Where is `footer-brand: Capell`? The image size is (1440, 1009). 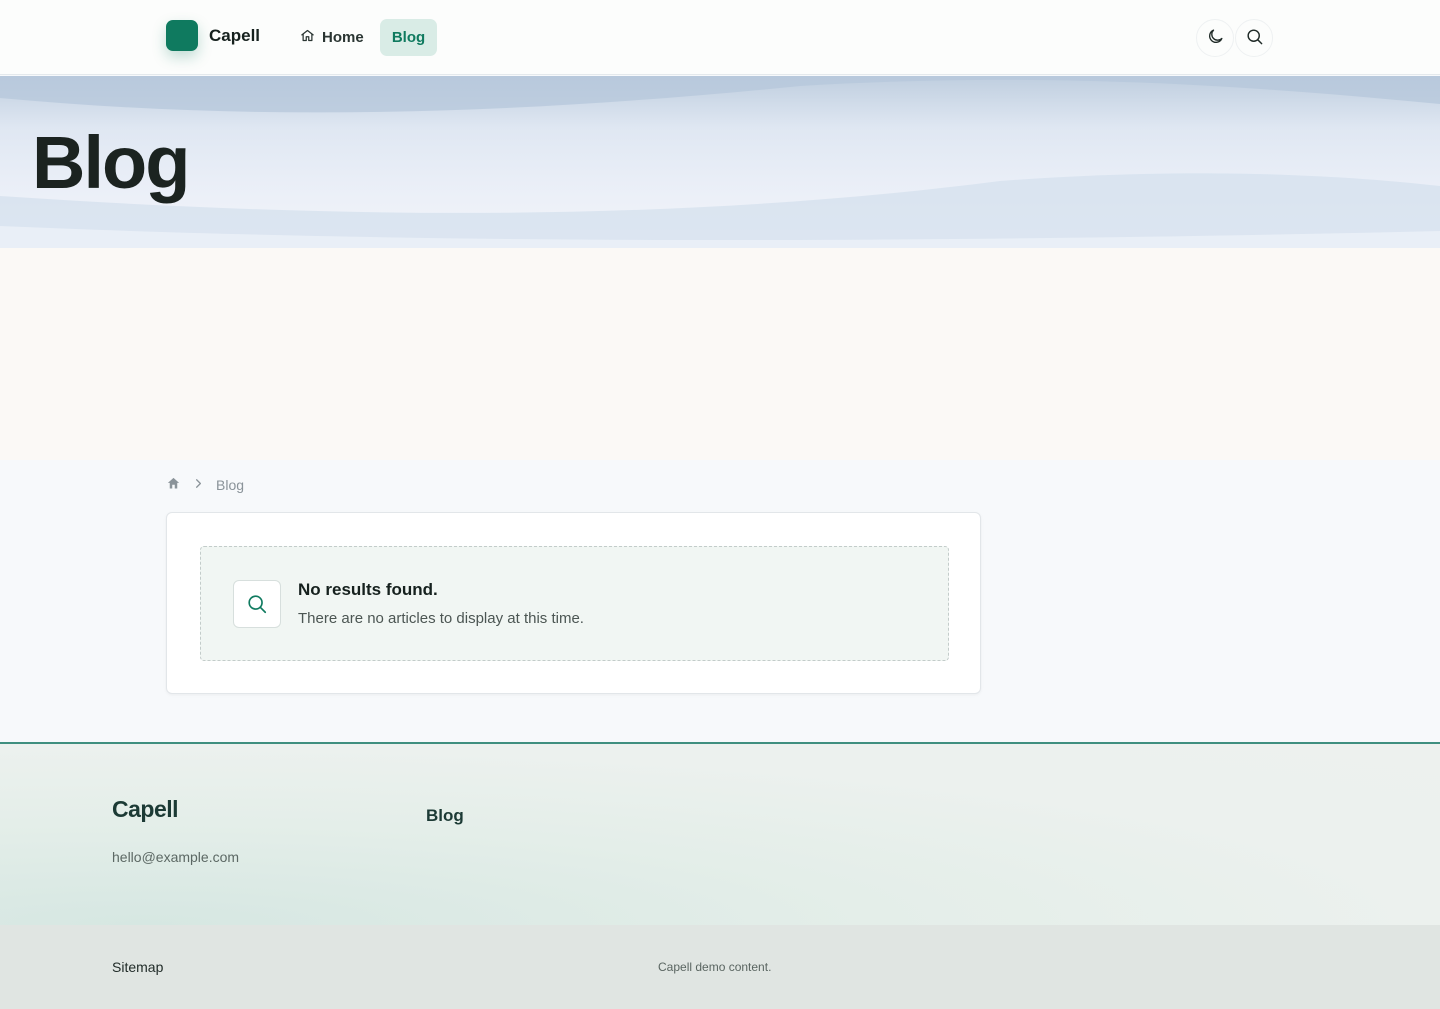 footer-brand: Capell is located at coordinates (145, 809).